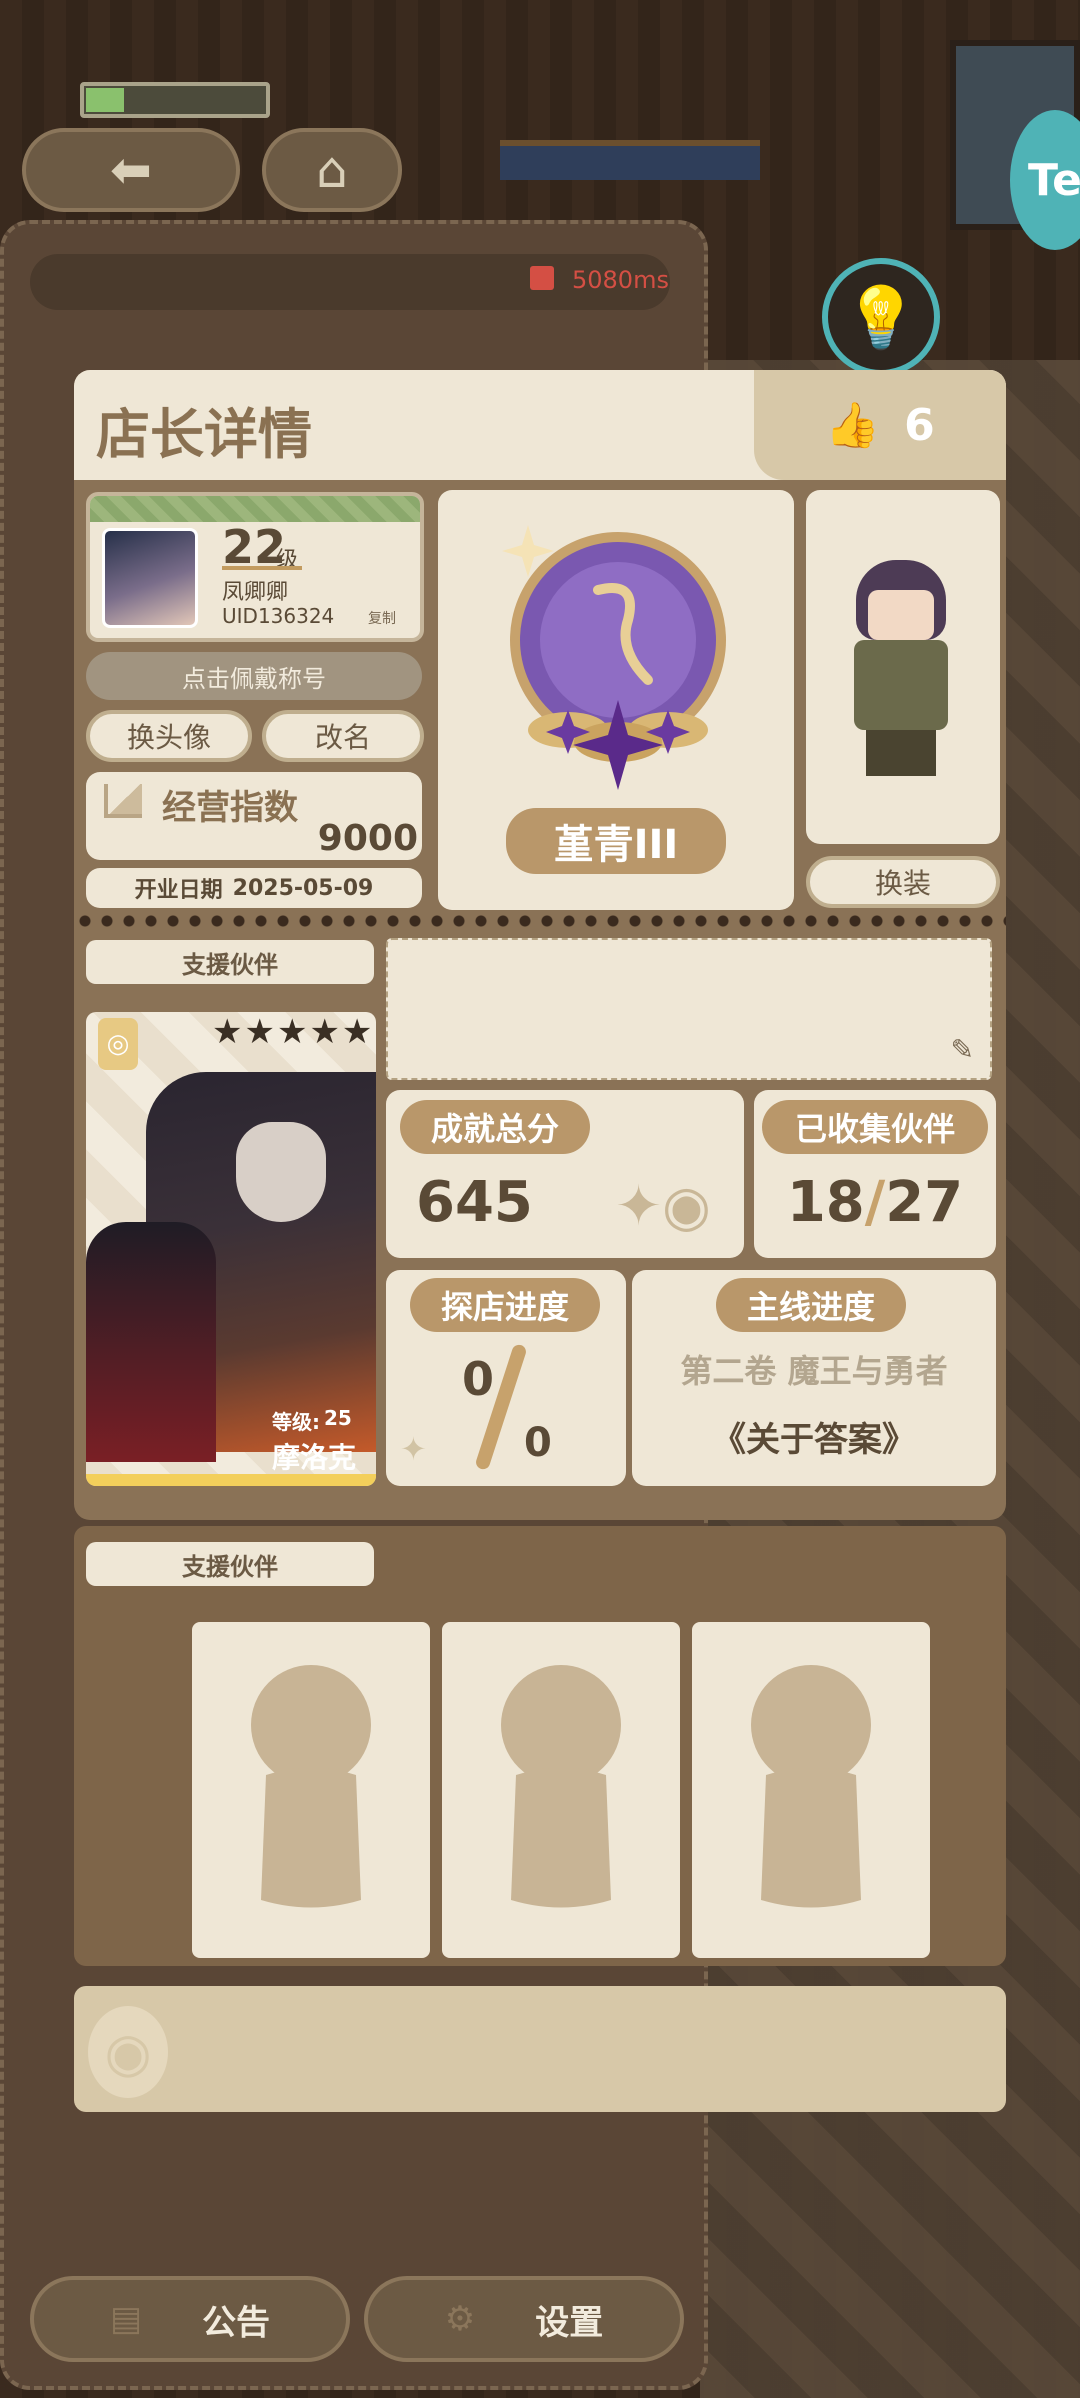 Image resolution: width=1080 pixels, height=2398 pixels. I want to click on achievement-card: 成就总分 645 ✦◉, so click(565, 1174).